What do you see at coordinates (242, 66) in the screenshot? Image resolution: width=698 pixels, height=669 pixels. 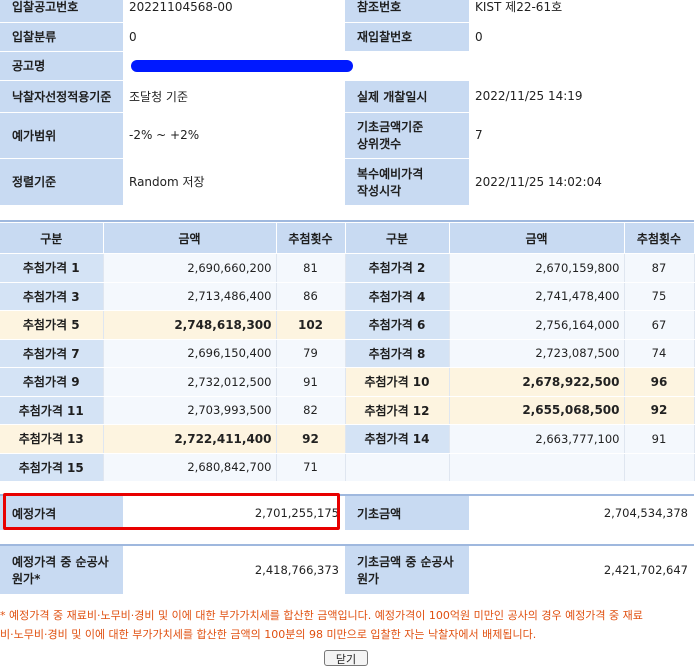 I see `redaction-bar` at bounding box center [242, 66].